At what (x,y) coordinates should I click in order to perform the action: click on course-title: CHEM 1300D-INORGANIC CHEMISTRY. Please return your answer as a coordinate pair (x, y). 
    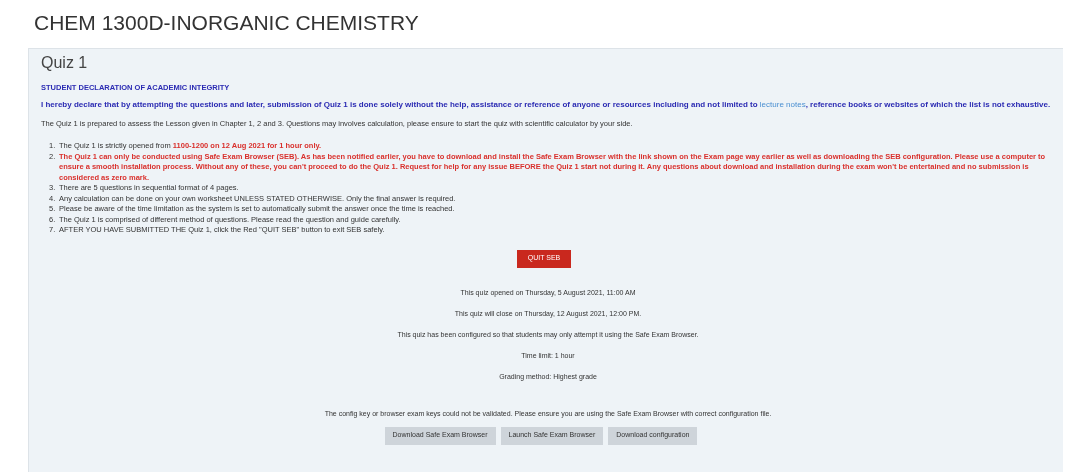
    Looking at the image, I should click on (227, 23).